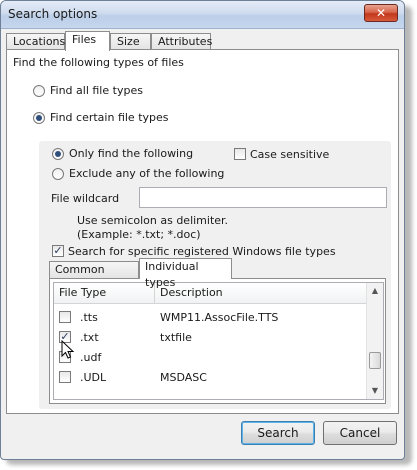  What do you see at coordinates (289, 154) in the screenshot?
I see `case-sensitive-label: Case sensitive` at bounding box center [289, 154].